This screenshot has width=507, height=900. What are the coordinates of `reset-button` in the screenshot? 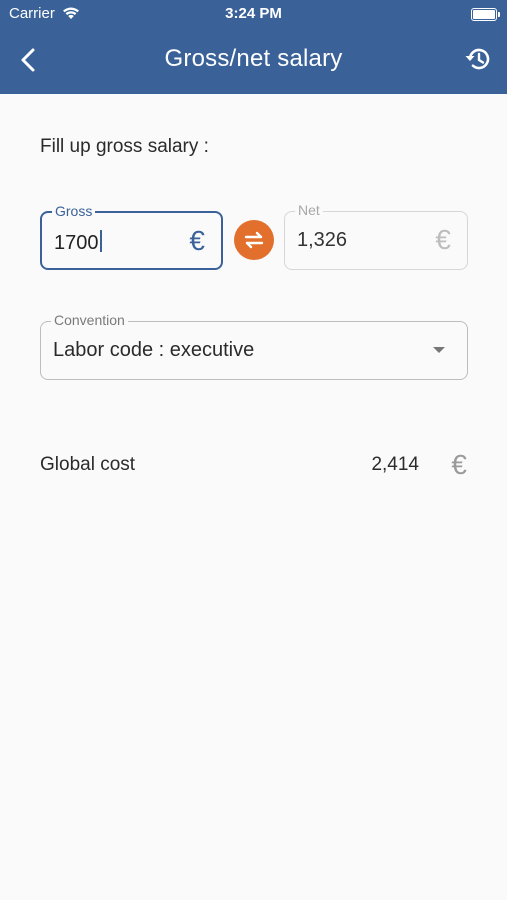 It's located at (478, 59).